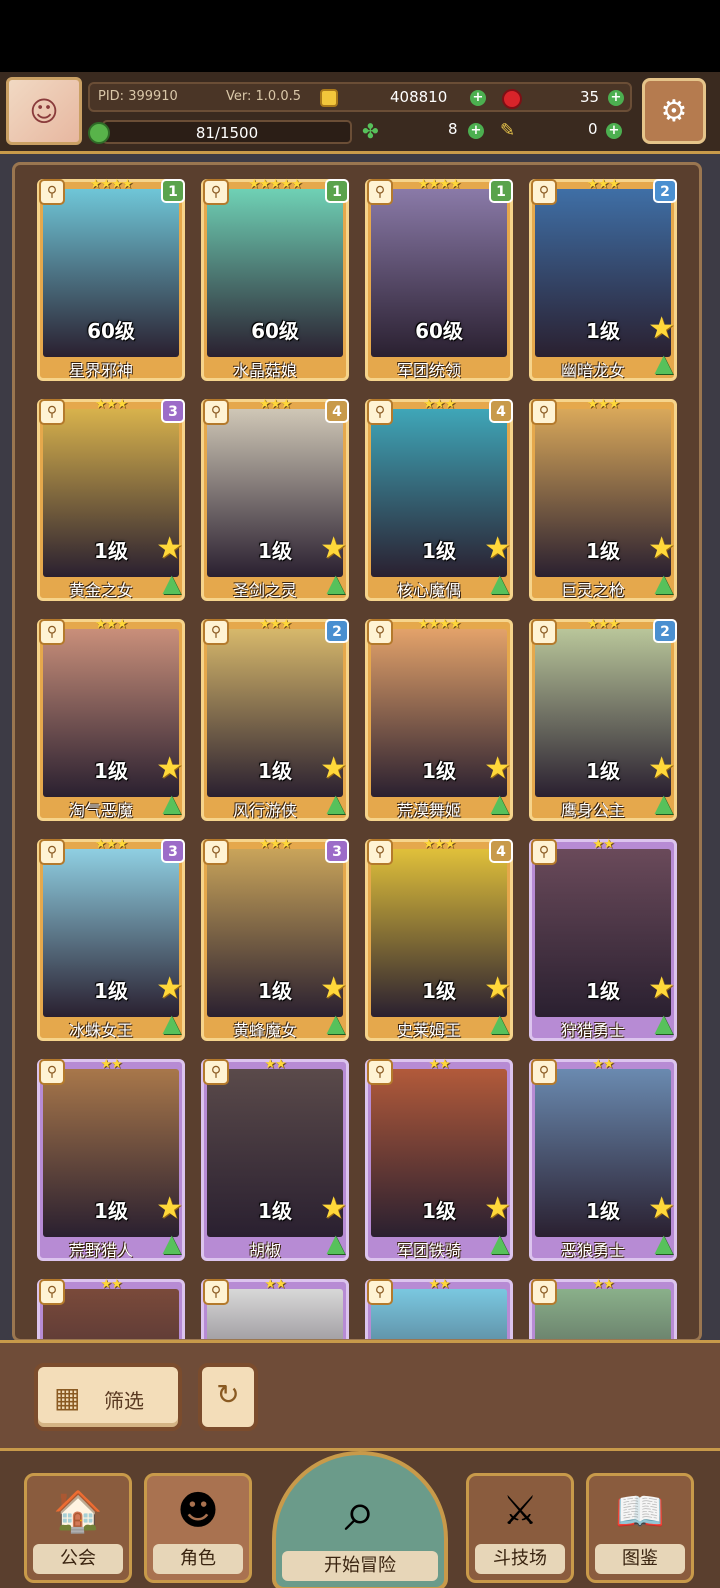 This screenshot has width=720, height=1588. Describe the element at coordinates (275, 1159) in the screenshot. I see `character-card: 1级 胡椒 ⚲ ★★ ★ ▲` at that location.